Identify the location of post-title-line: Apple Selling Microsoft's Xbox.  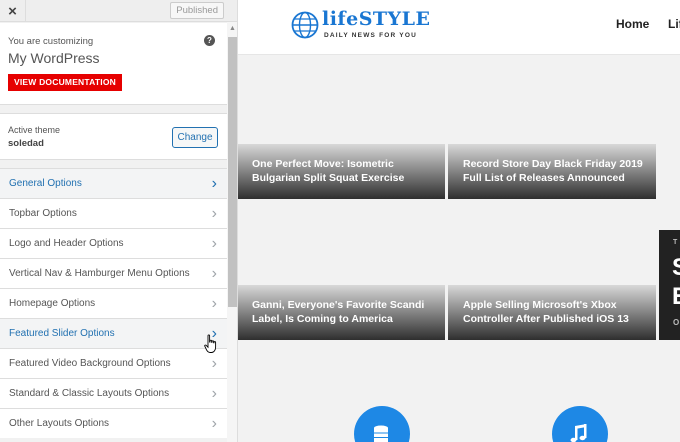
(540, 305).